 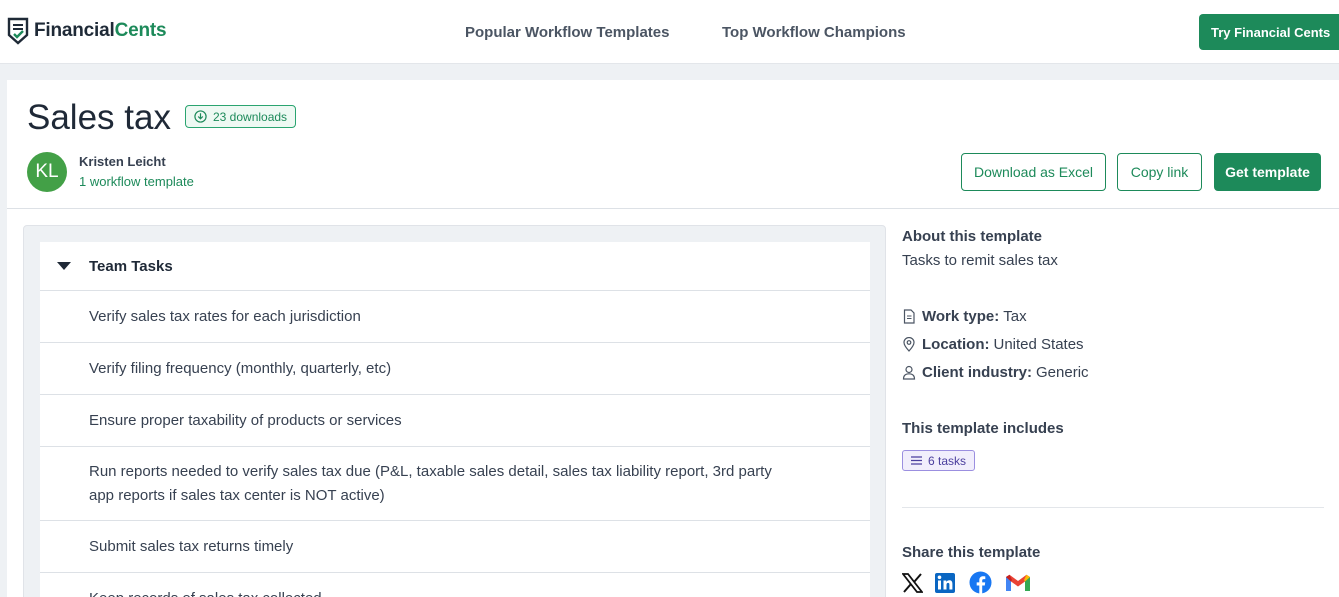 I want to click on task-label: Keep records of sales tax collected, so click(x=205, y=592).